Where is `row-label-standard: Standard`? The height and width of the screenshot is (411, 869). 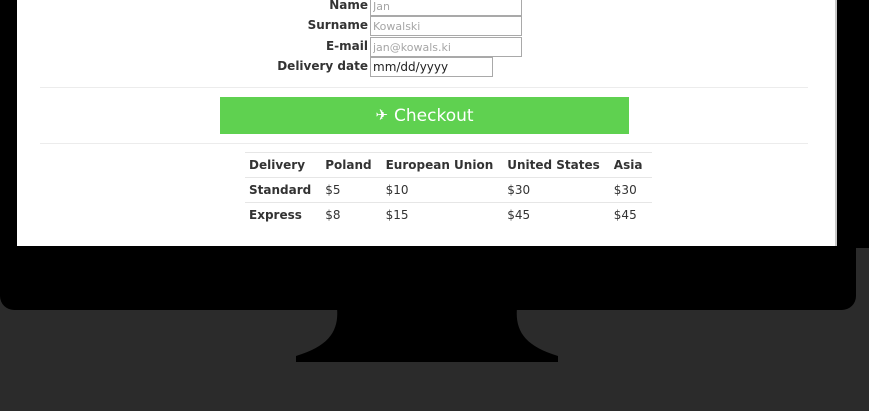
row-label-standard: Standard is located at coordinates (283, 190).